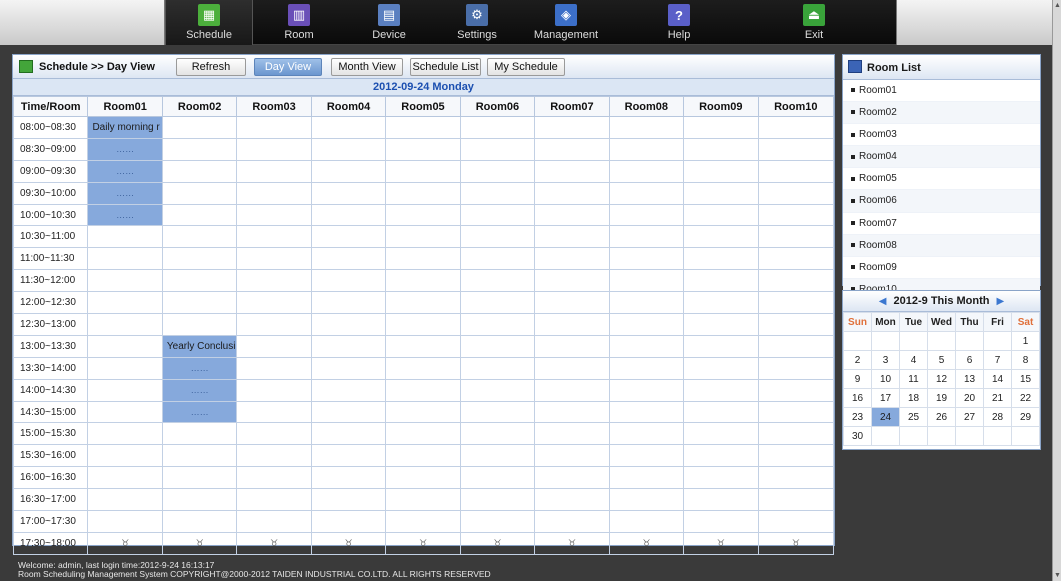  What do you see at coordinates (883, 301) in the screenshot?
I see `prev-month-icon: ◀` at bounding box center [883, 301].